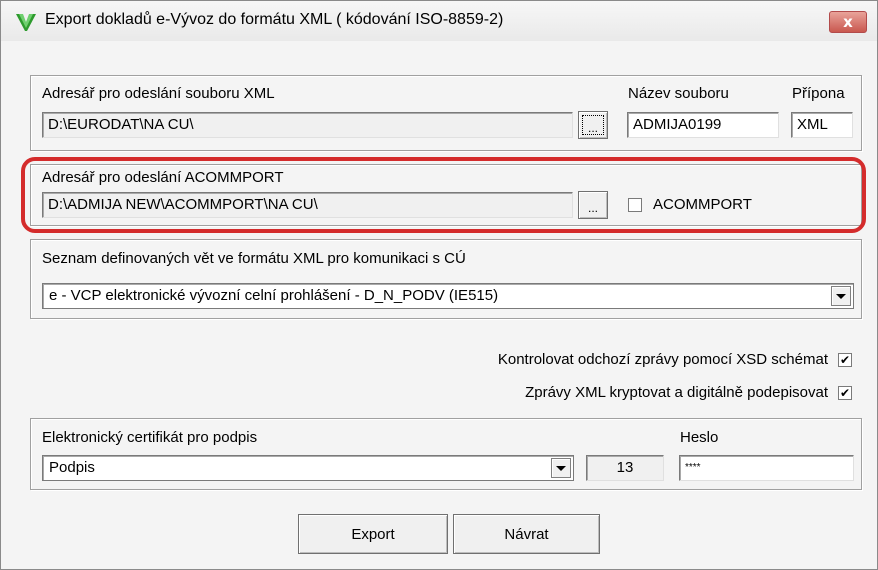 The height and width of the screenshot is (570, 878). Describe the element at coordinates (818, 93) in the screenshot. I see `extension-label: Přípona` at that location.